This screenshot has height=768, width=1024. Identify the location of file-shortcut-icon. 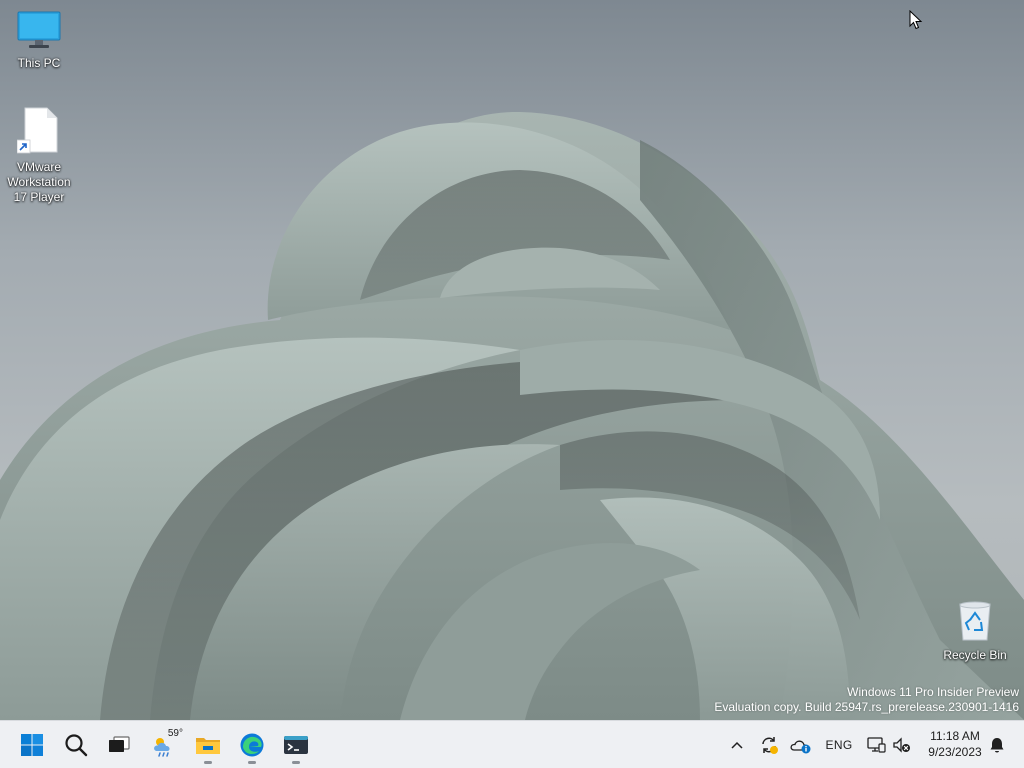
(39, 132).